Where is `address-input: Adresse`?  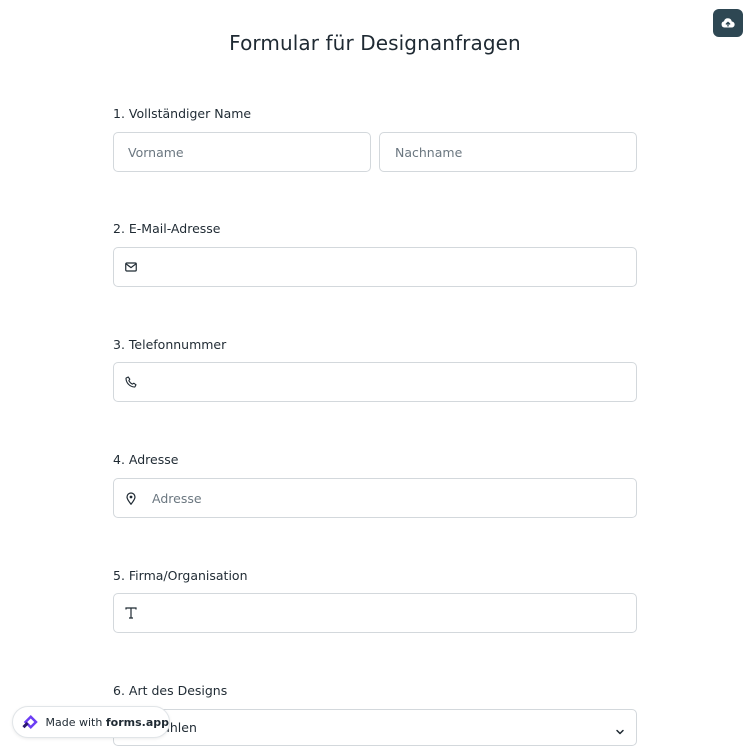
address-input: Adresse is located at coordinates (375, 498).